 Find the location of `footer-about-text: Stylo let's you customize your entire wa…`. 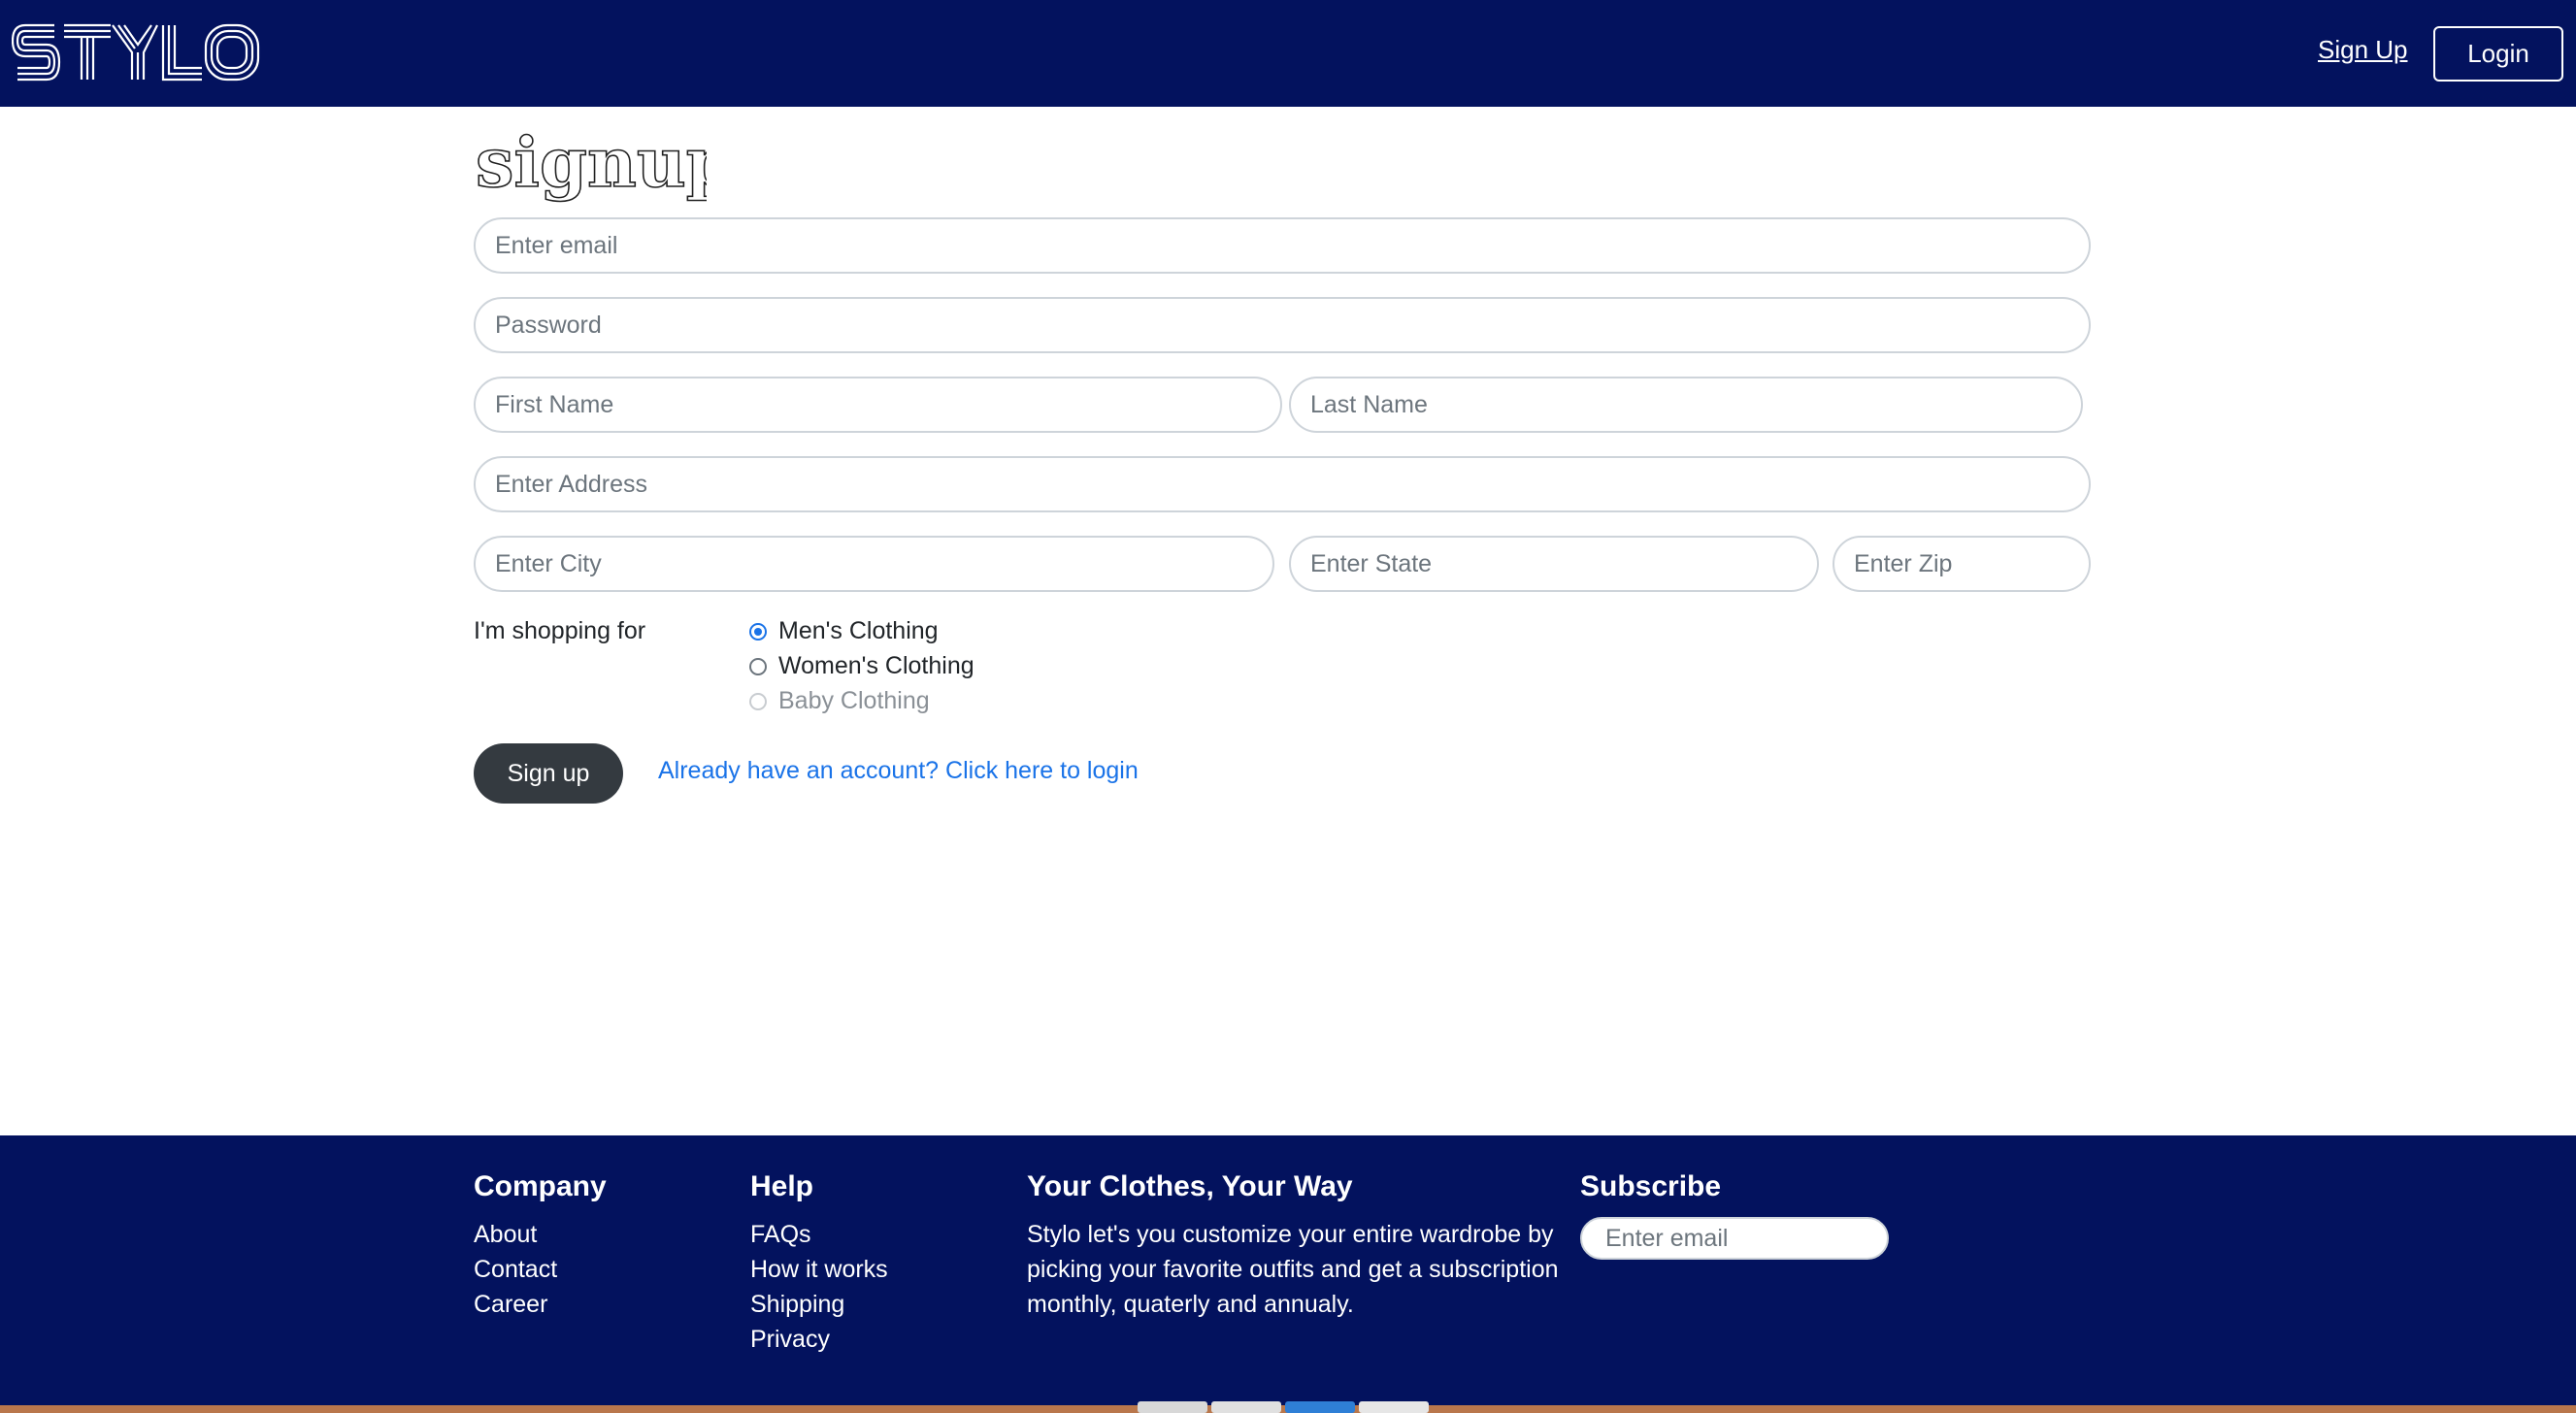

footer-about-text: Stylo let's you customize your entire wa… is located at coordinates (1293, 1270).